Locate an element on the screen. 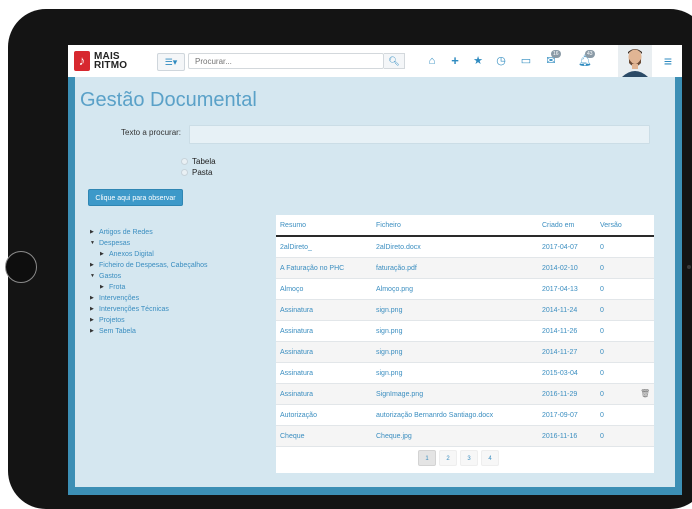 The height and width of the screenshot is (509, 692). column-header-versao: Versão is located at coordinates (611, 225).